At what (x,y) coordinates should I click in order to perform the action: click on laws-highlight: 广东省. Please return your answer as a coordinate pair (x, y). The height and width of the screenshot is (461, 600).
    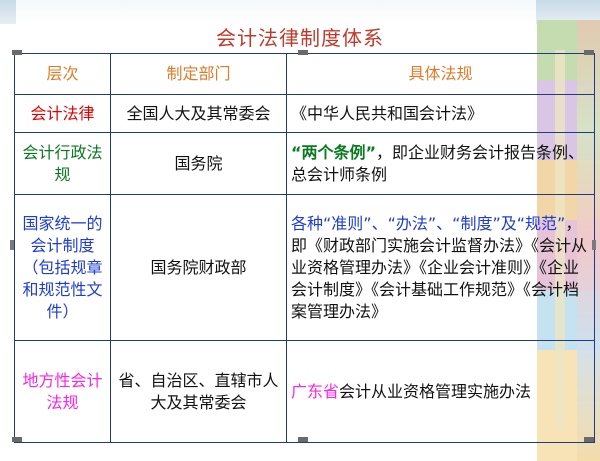
    Looking at the image, I should click on (315, 391).